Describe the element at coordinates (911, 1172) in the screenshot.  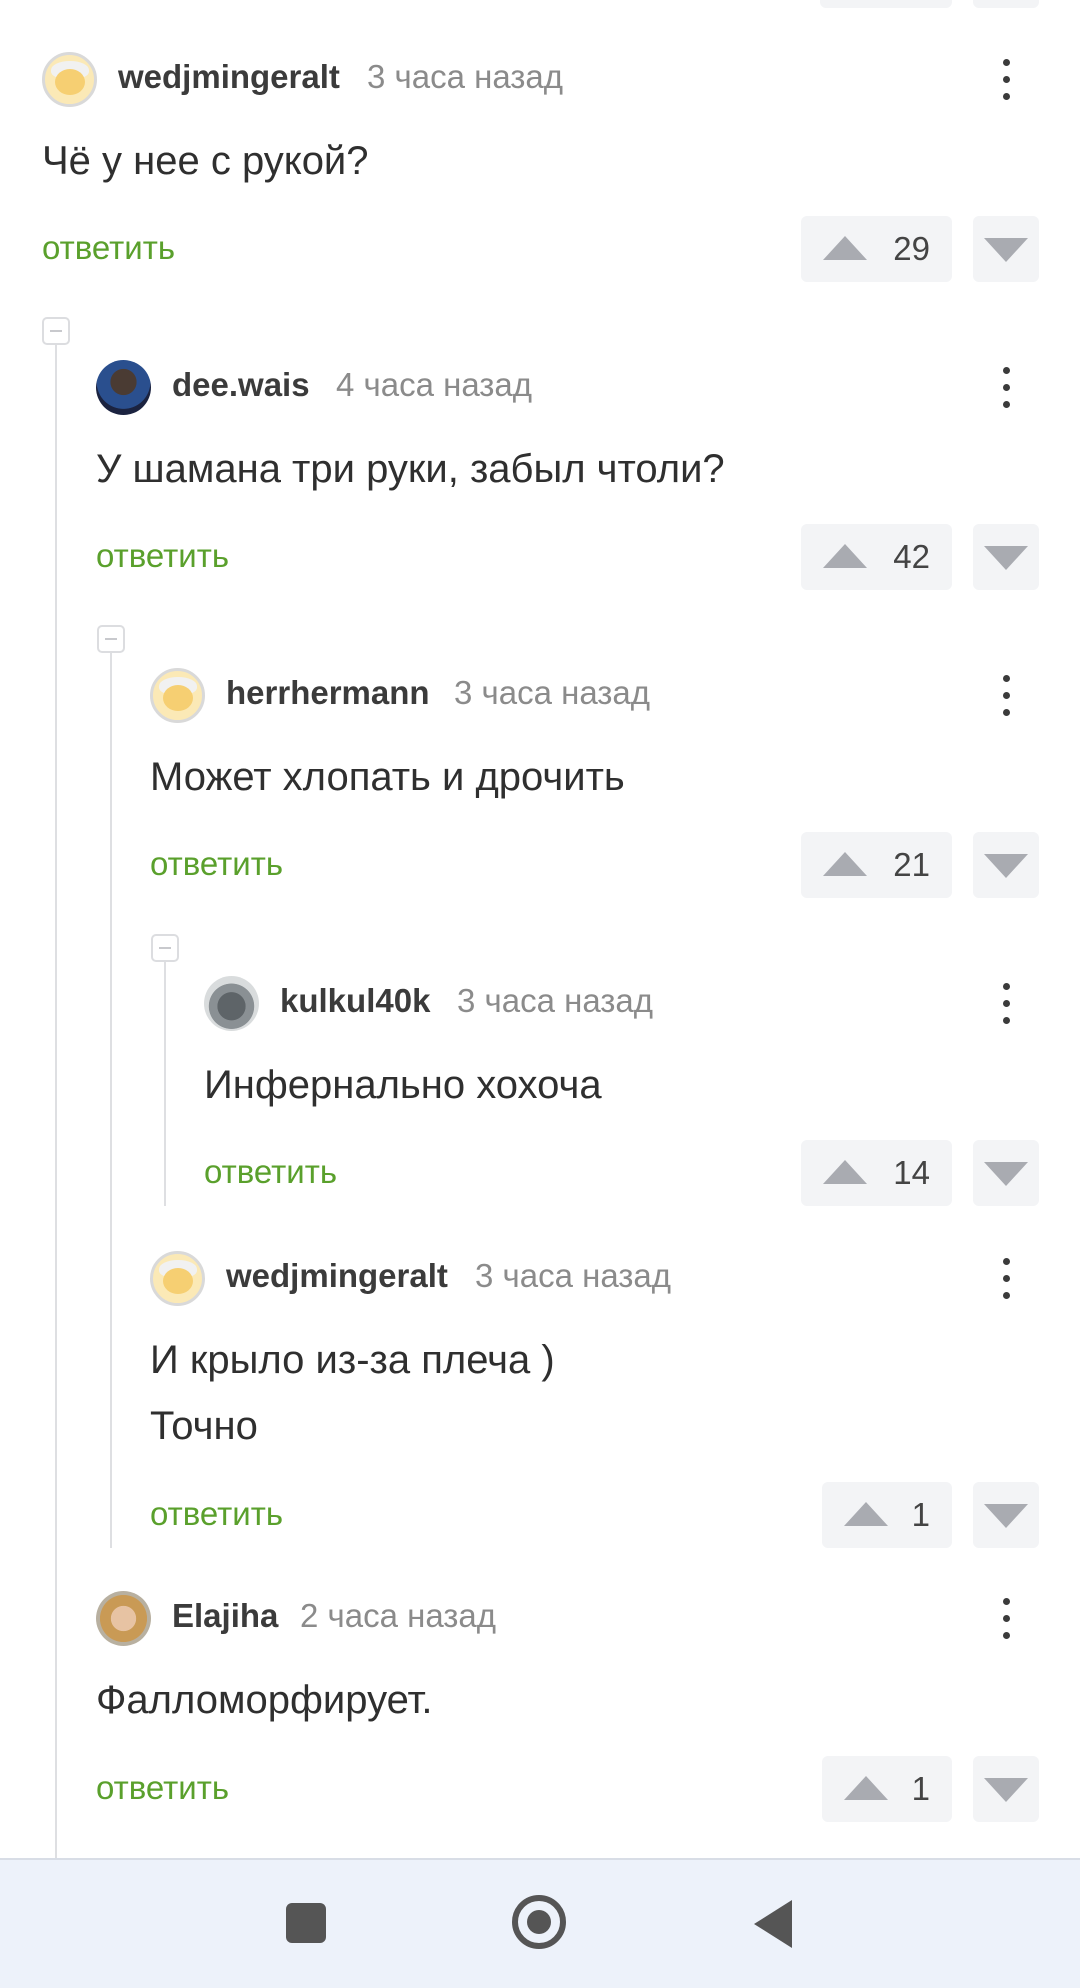
I see `vote-count: 14` at that location.